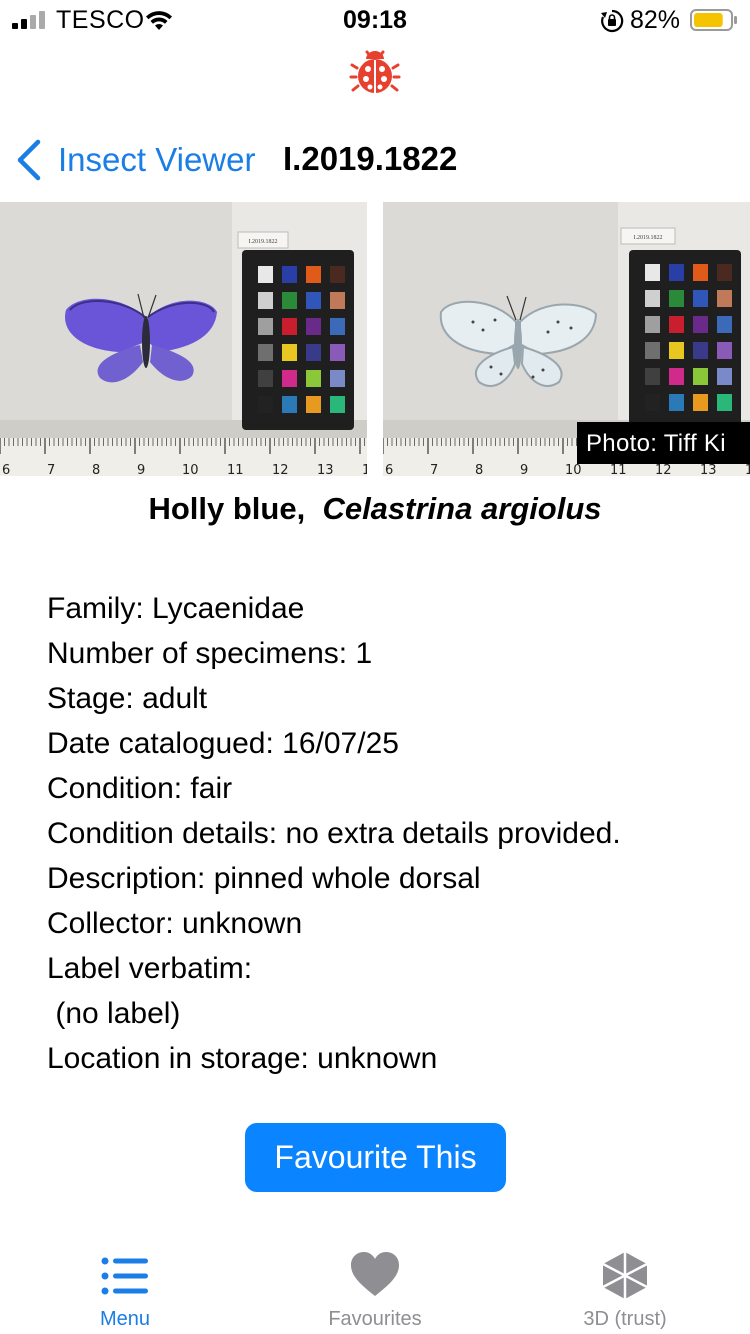 The image size is (750, 1334). Describe the element at coordinates (210, 653) in the screenshot. I see `detail-specimen-count: Number of specimens: 1` at that location.